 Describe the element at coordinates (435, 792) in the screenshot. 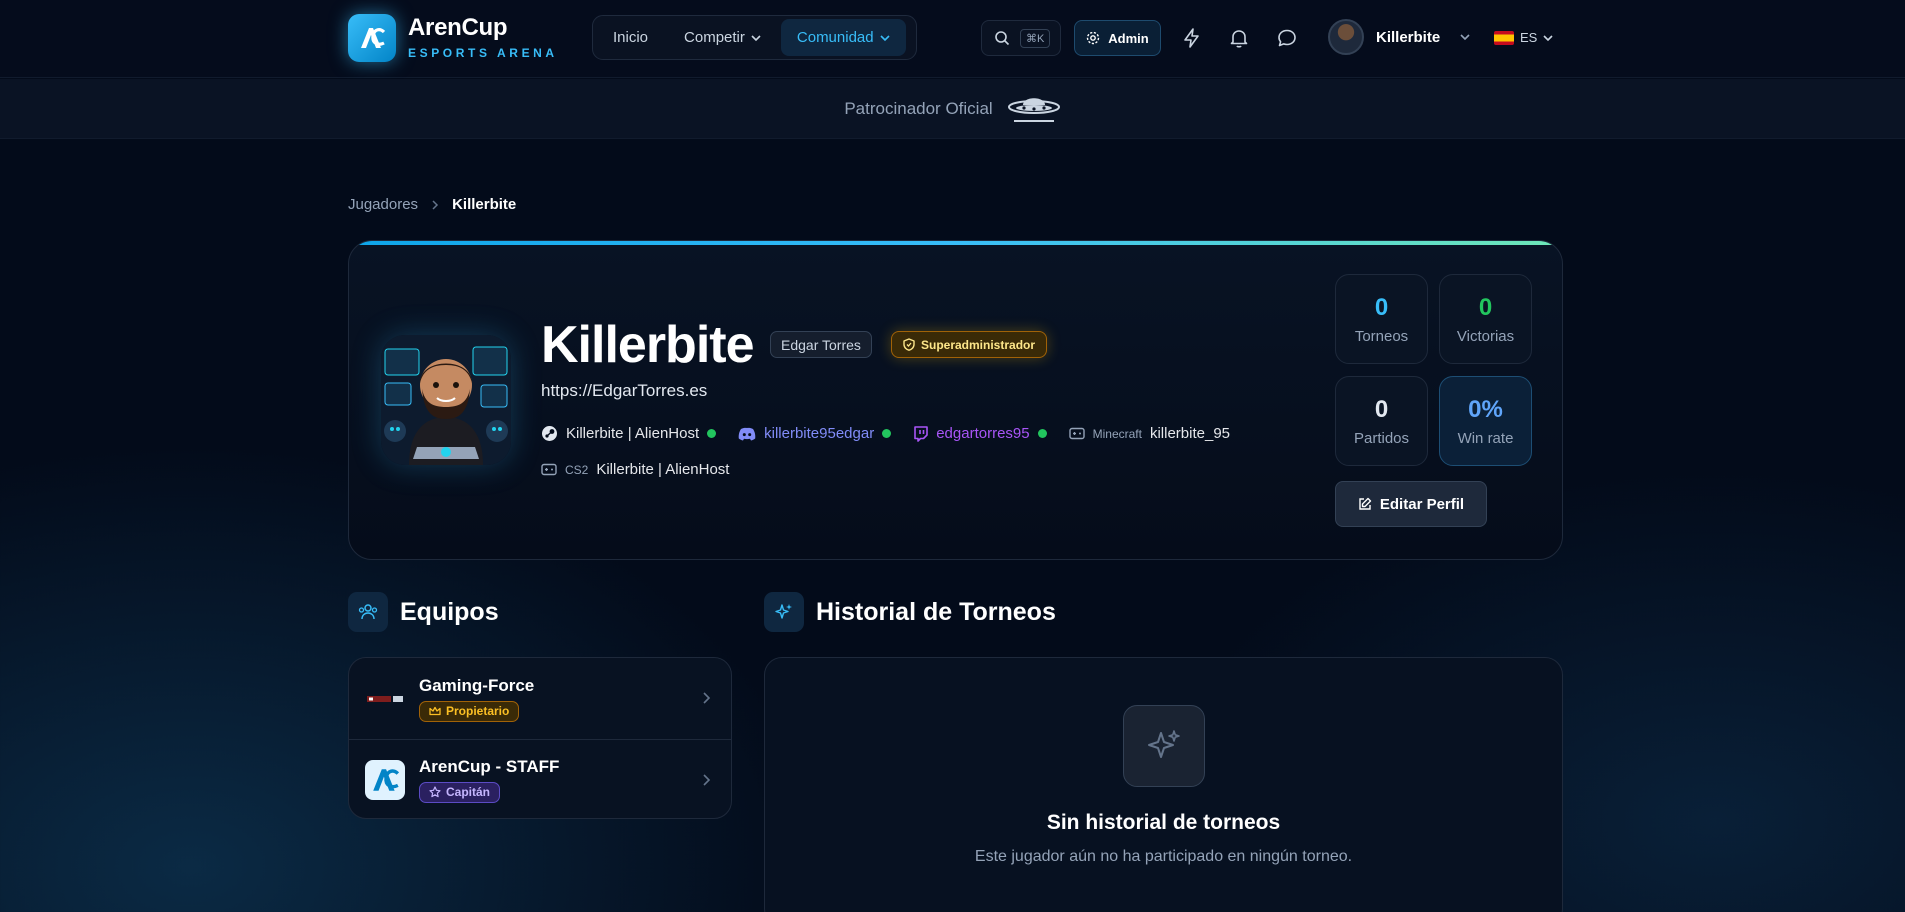

I see `star-icon` at that location.